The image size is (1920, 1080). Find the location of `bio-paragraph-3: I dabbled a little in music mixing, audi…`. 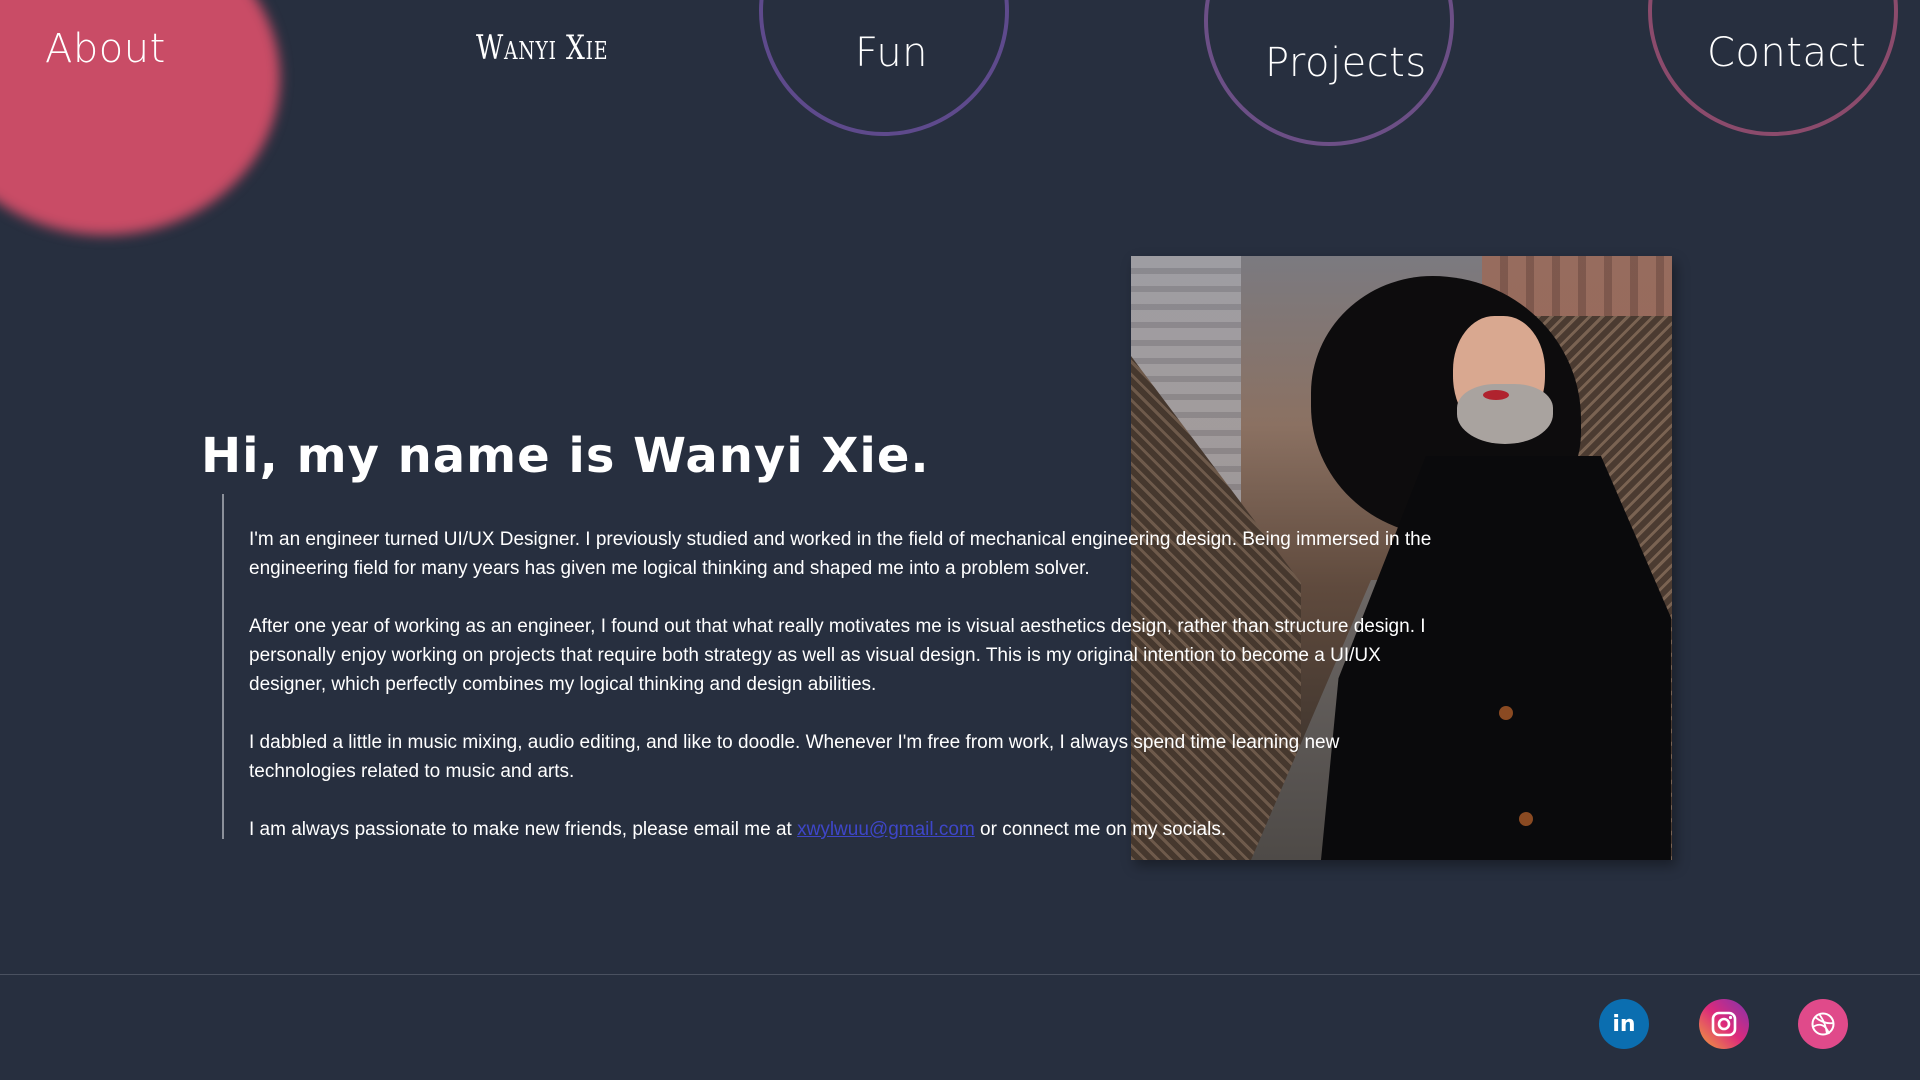

bio-paragraph-3: I dabbled a little in music mixing, audi… is located at coordinates (794, 757).